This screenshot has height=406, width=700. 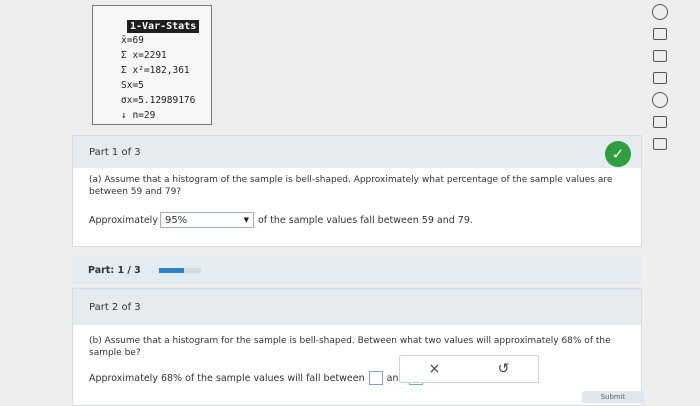 What do you see at coordinates (138, 115) in the screenshot?
I see `calc-line: ↓ n=29` at bounding box center [138, 115].